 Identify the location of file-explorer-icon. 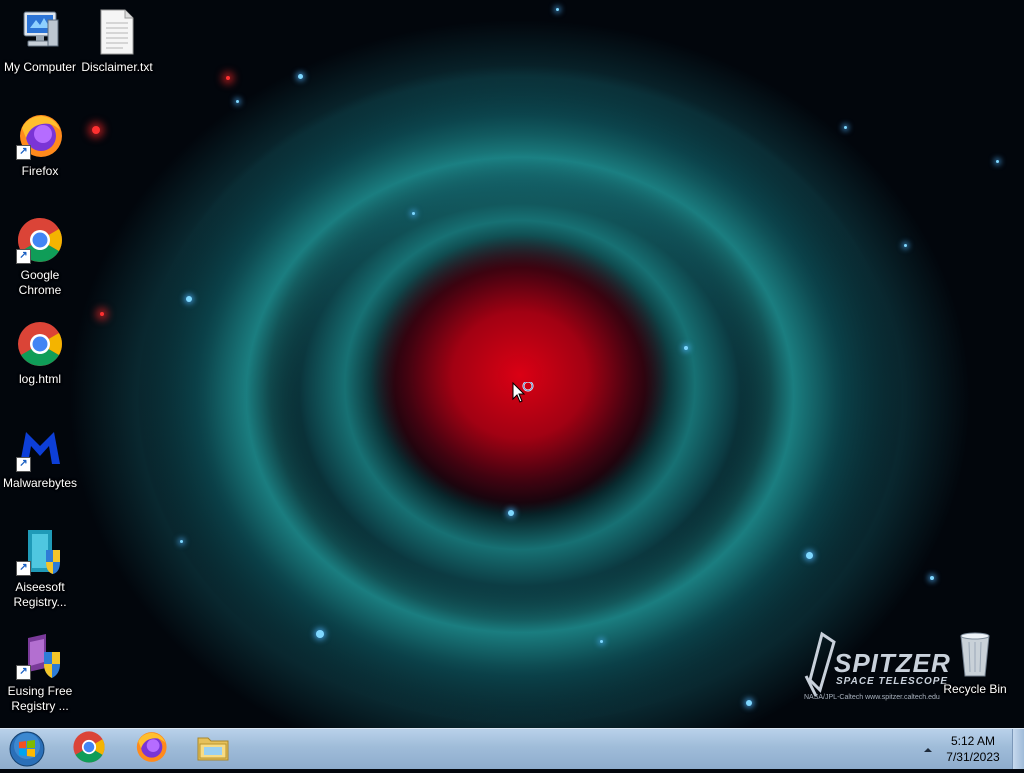
(213, 749).